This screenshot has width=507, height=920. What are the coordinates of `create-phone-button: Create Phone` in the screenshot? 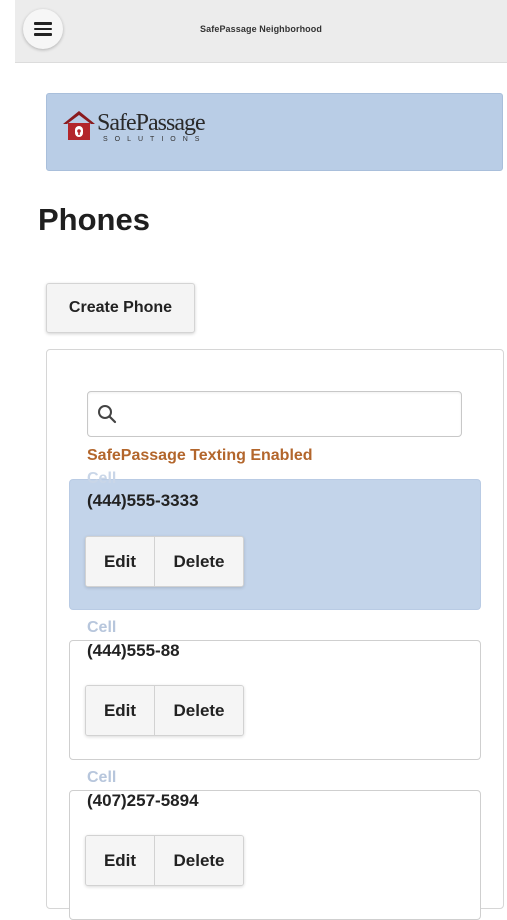 It's located at (120, 308).